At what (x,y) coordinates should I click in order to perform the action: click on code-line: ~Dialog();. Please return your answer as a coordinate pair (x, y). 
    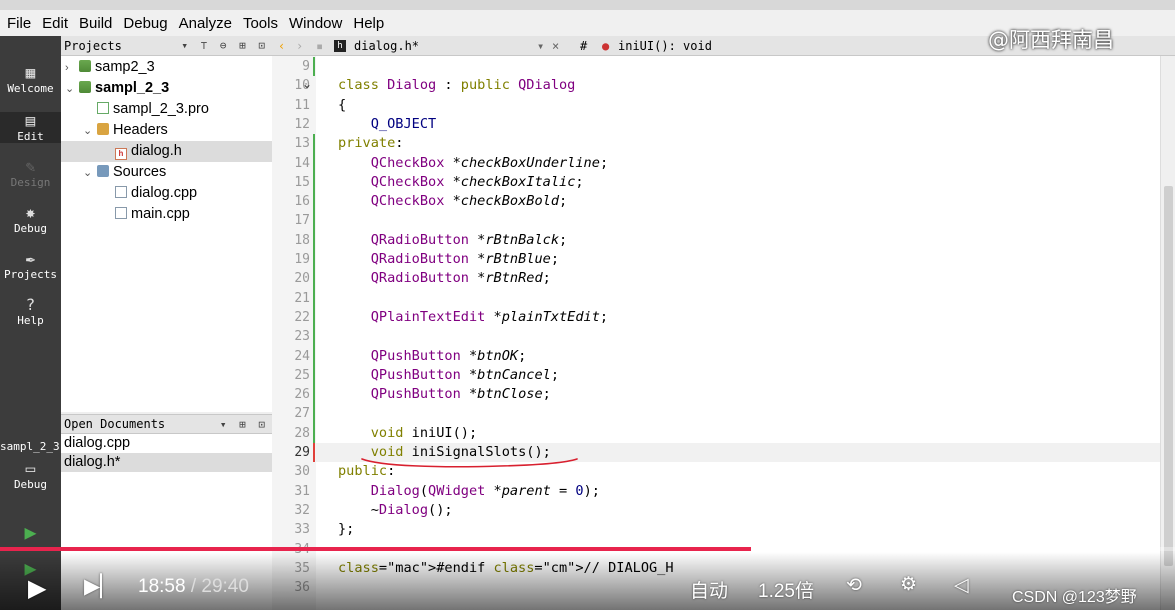
    Looking at the image, I should click on (395, 510).